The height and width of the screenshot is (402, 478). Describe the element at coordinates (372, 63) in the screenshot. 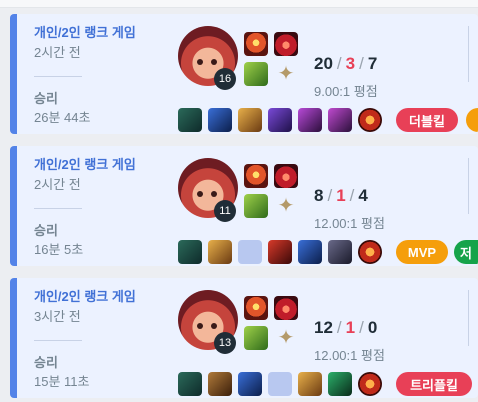

I see `assists: 7` at that location.